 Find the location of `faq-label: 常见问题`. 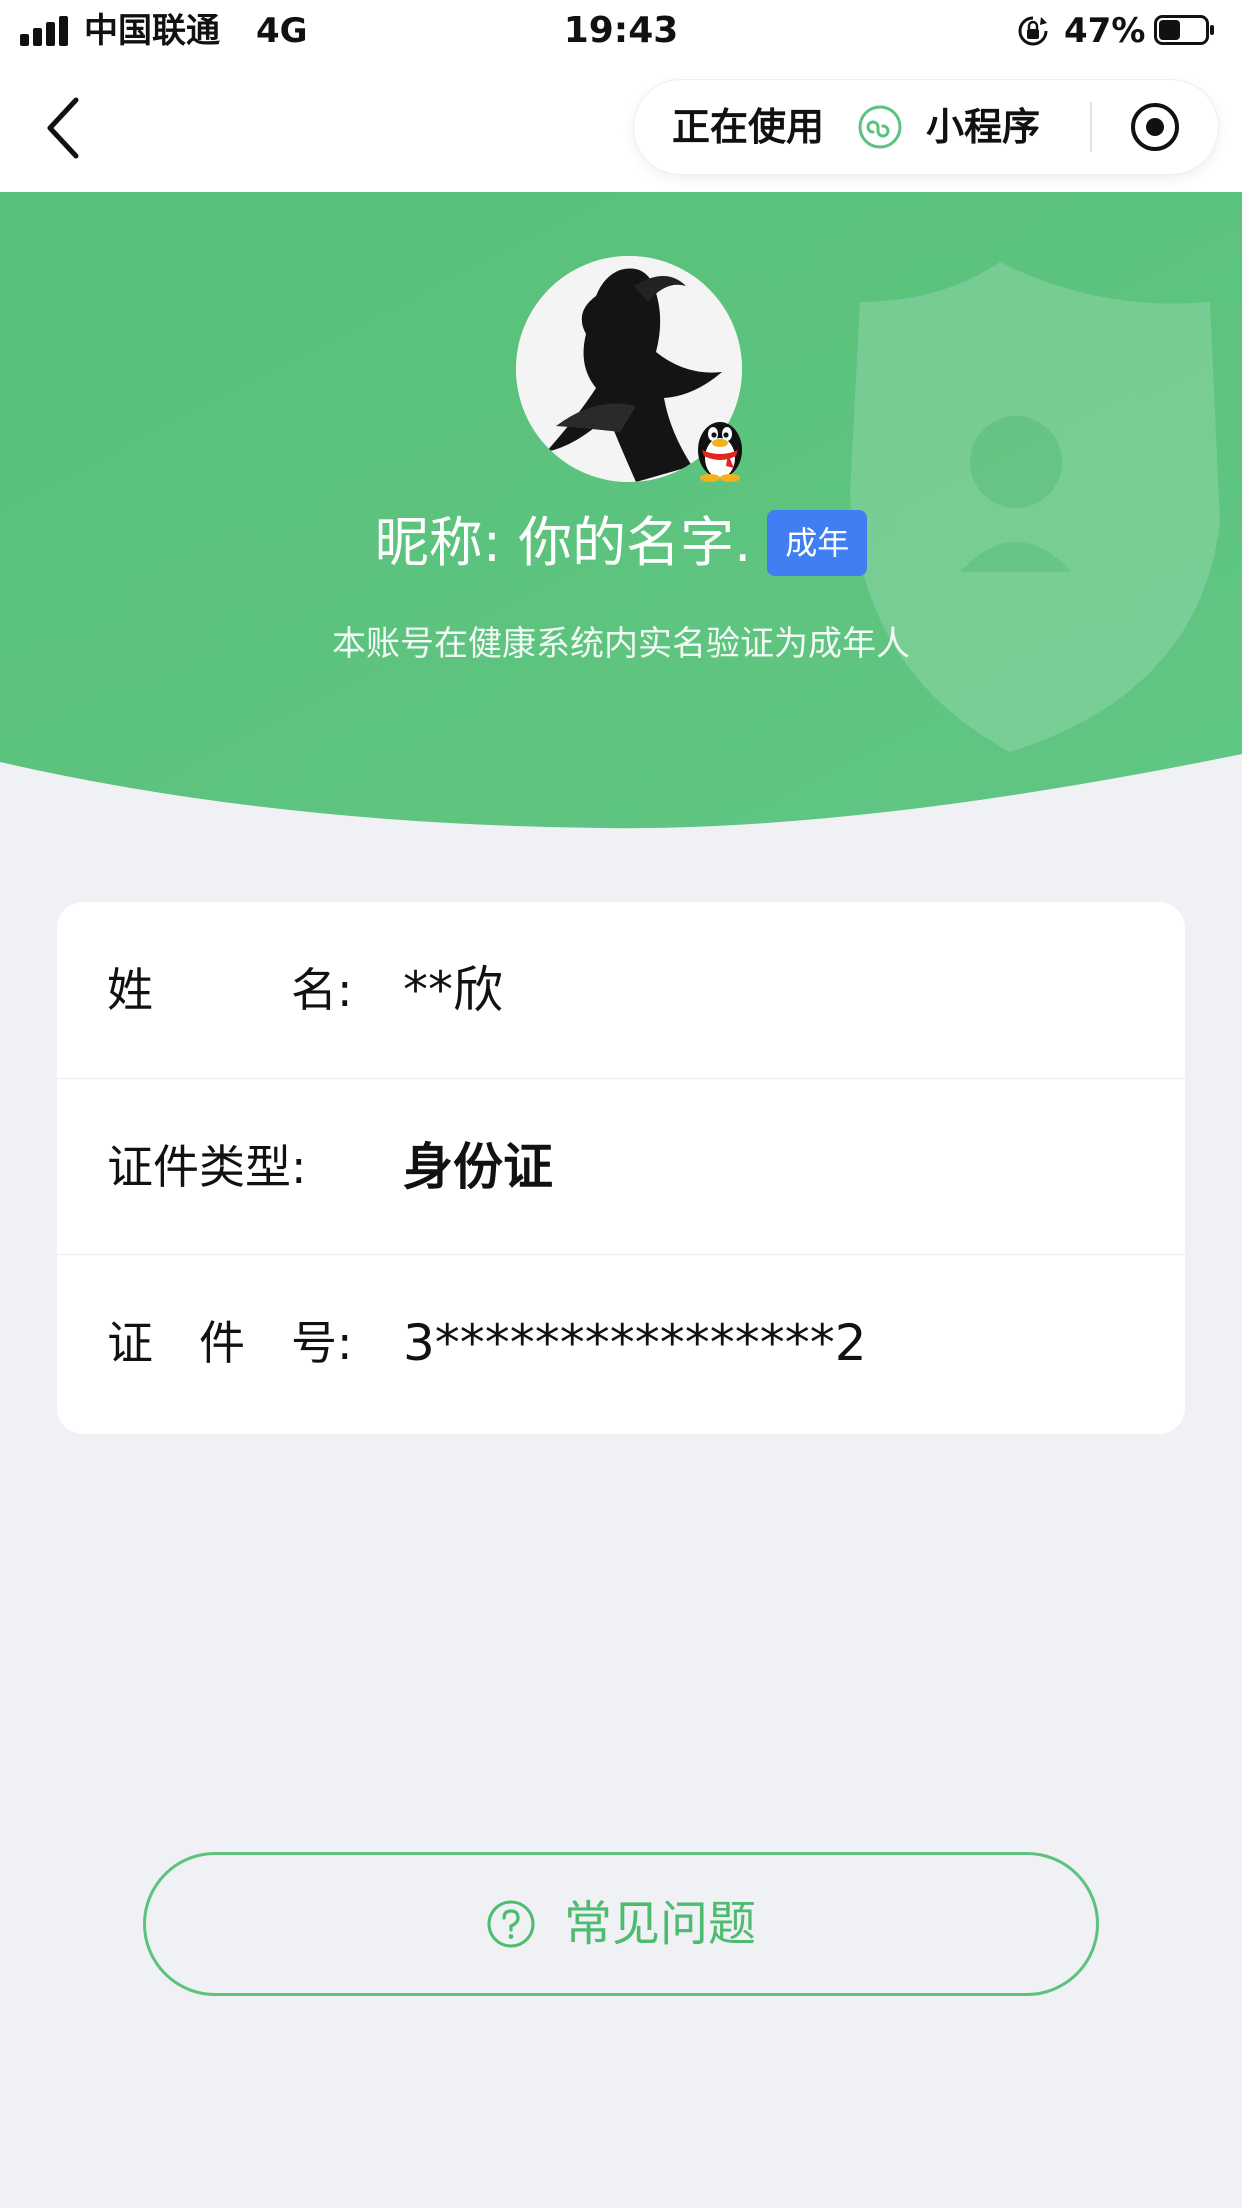

faq-label: 常见问题 is located at coordinates (659, 1924).